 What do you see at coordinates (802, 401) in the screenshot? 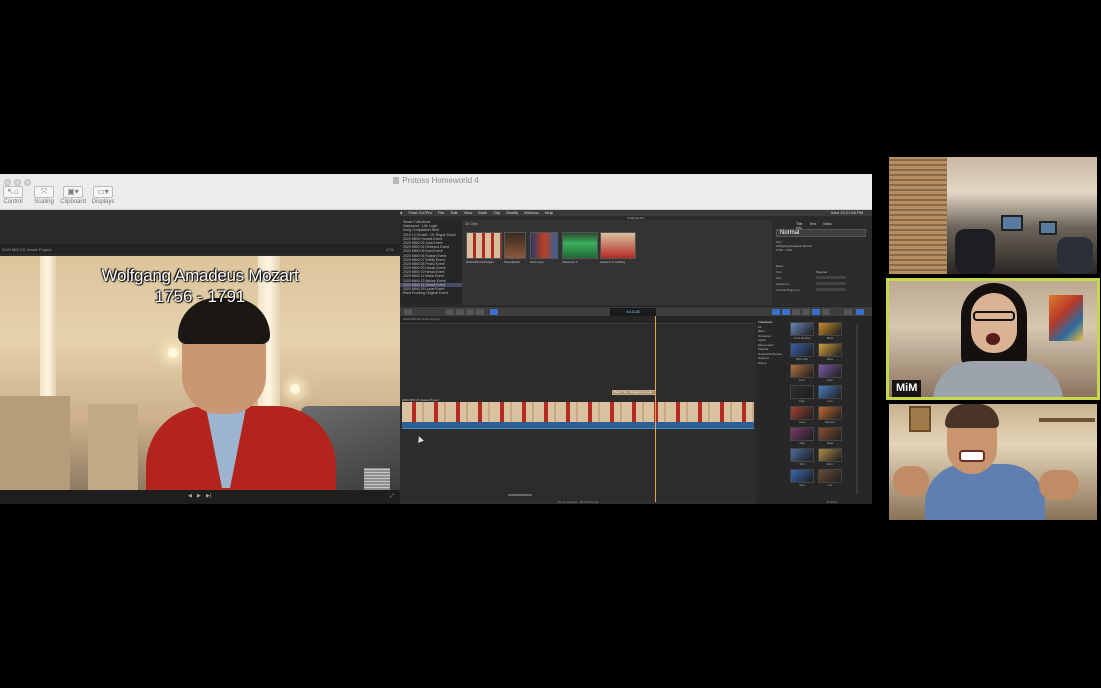
I see `transition-label: Flow` at bounding box center [802, 401].